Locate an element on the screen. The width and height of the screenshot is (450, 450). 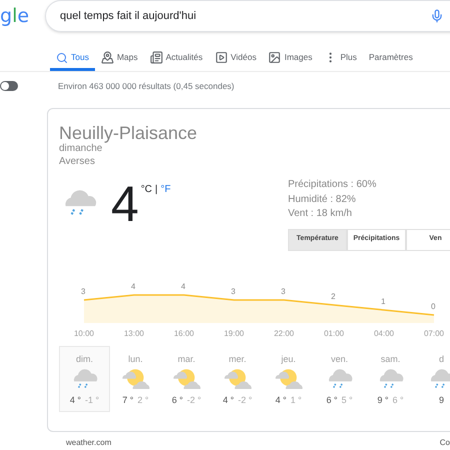
day-name: sam. is located at coordinates (390, 359).